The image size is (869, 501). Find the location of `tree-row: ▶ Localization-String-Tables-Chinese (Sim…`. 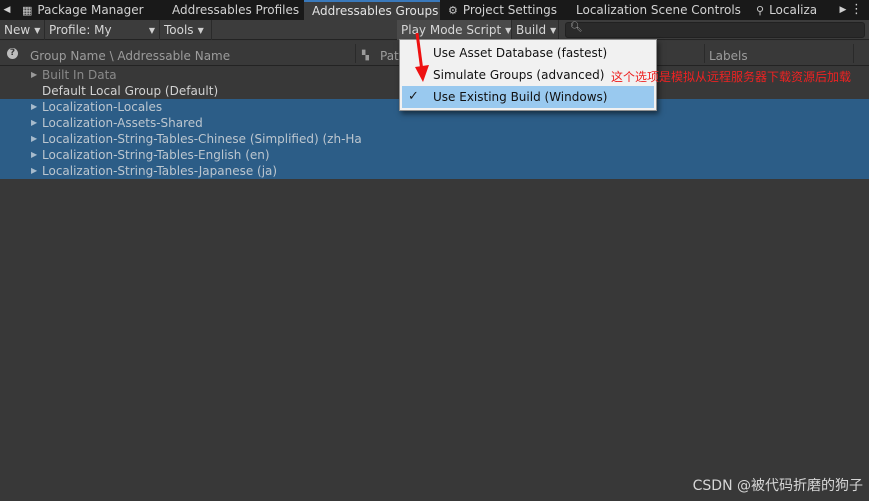

tree-row: ▶ Localization-String-Tables-Chinese (Sim… is located at coordinates (434, 139).